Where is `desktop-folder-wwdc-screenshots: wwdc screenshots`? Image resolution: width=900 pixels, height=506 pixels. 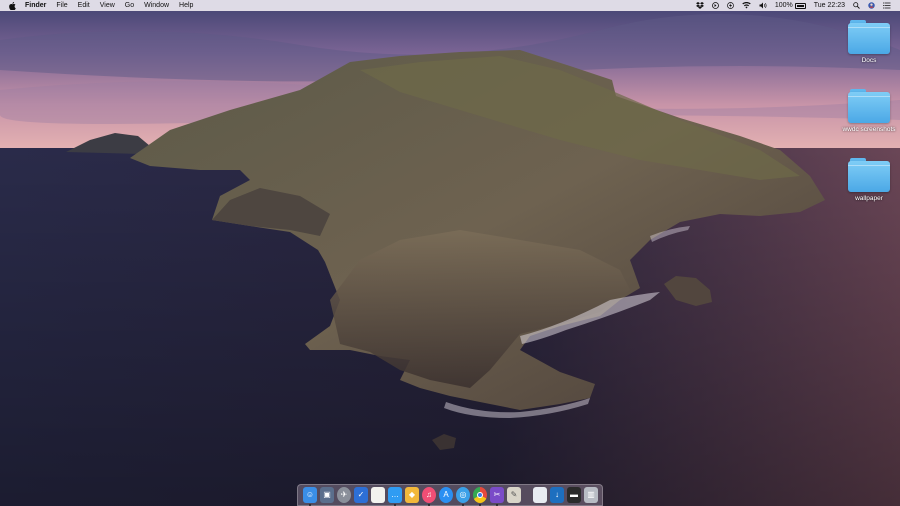
desktop-folder-wwdc-screenshots: wwdc screenshots is located at coordinates (867, 111).